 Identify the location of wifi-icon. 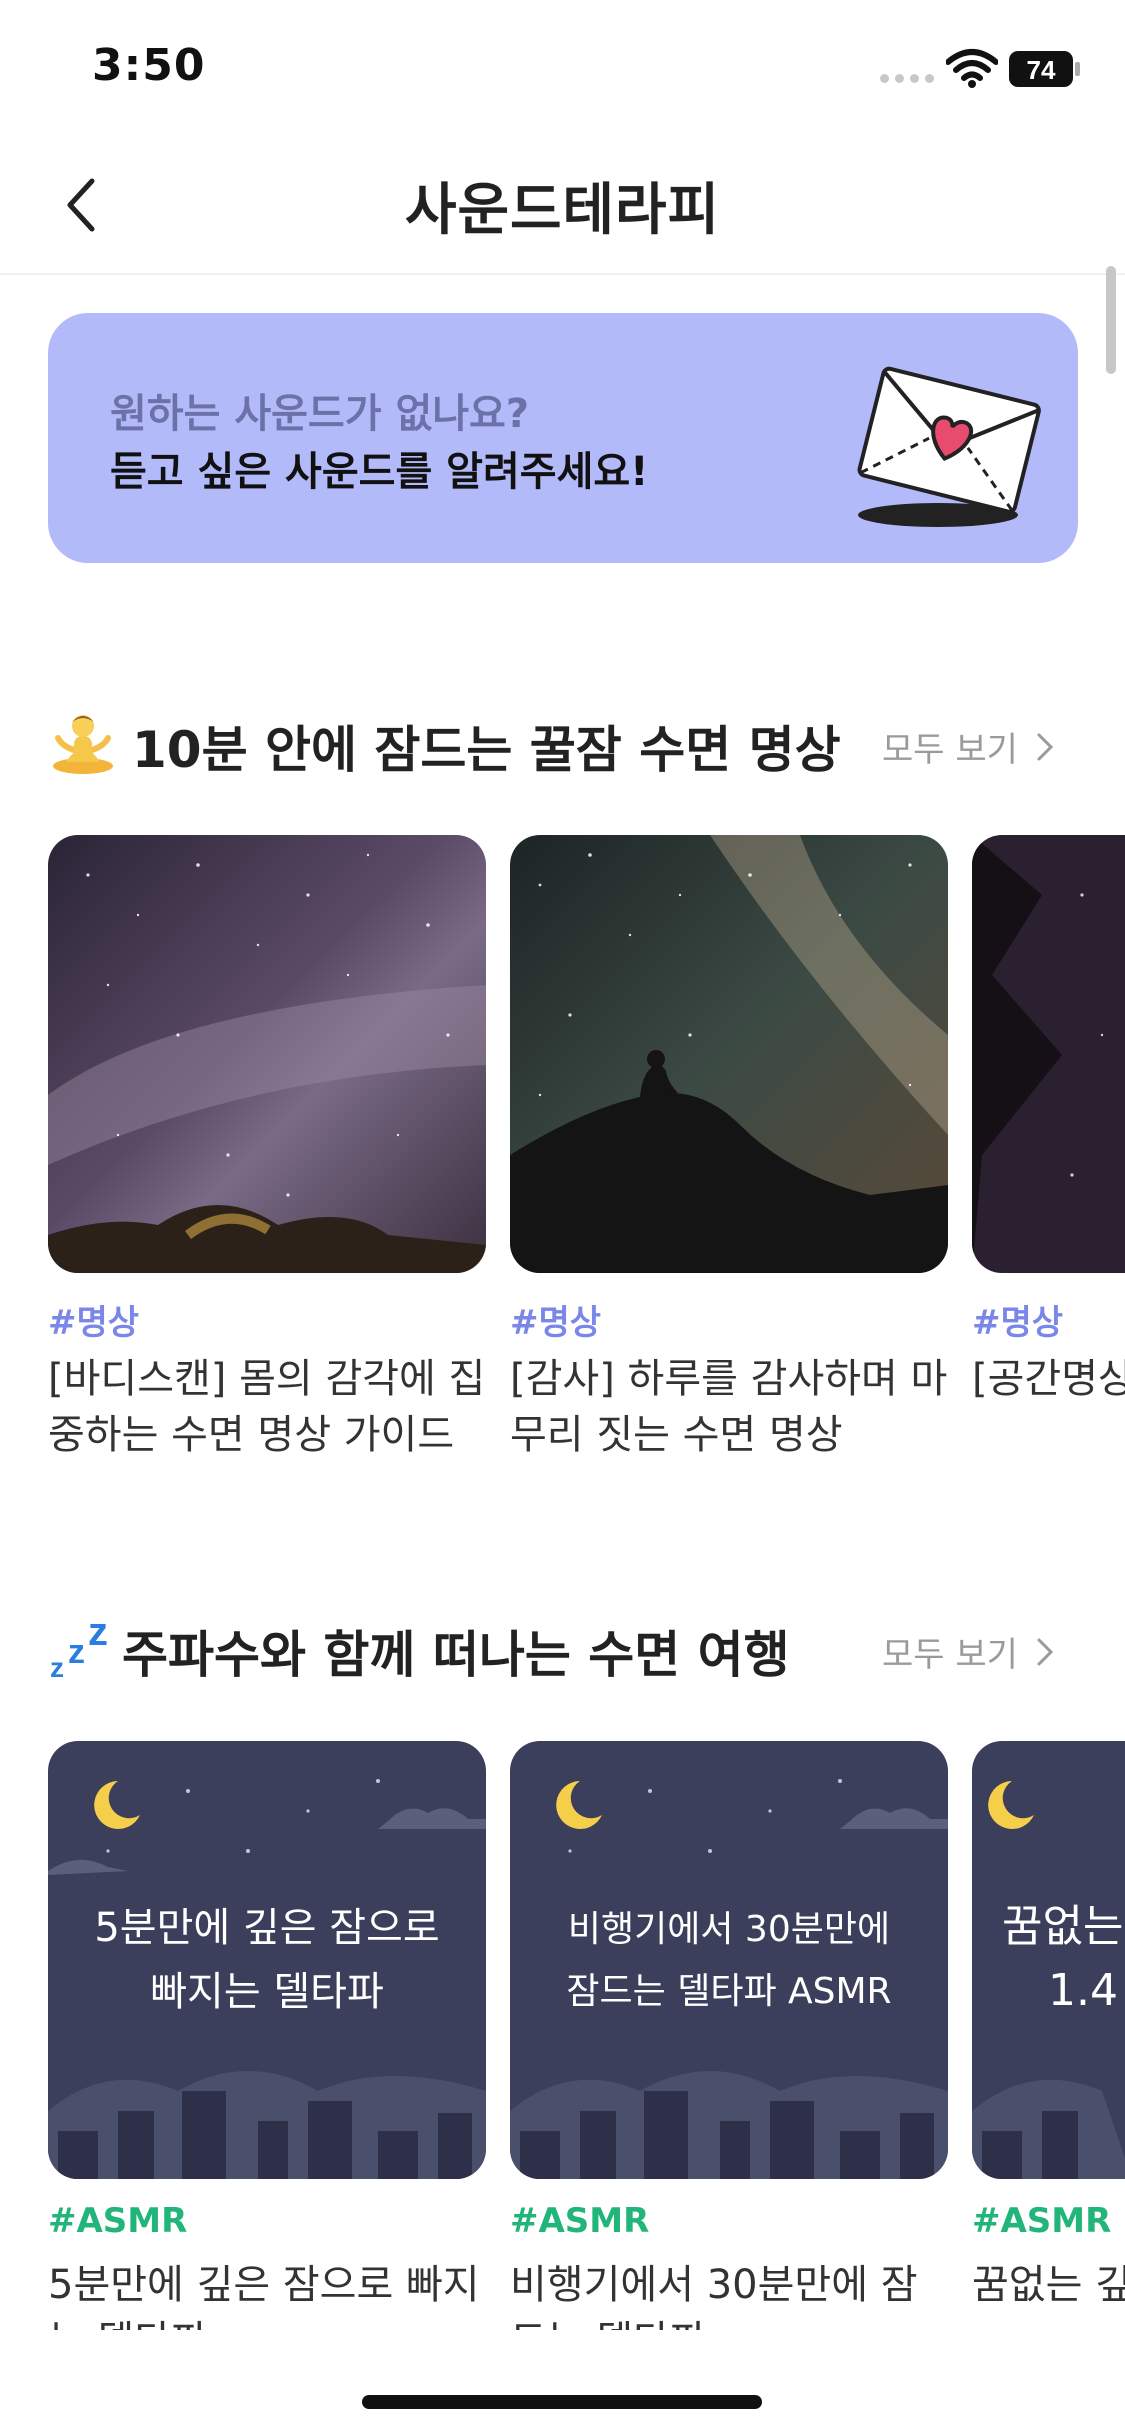
(972, 68).